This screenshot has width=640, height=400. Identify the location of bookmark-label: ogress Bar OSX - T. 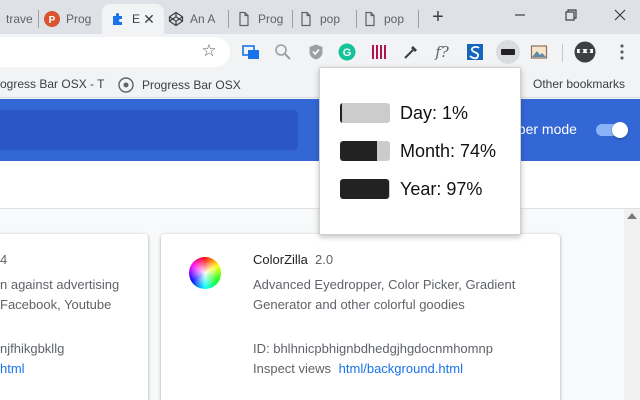
(52, 84).